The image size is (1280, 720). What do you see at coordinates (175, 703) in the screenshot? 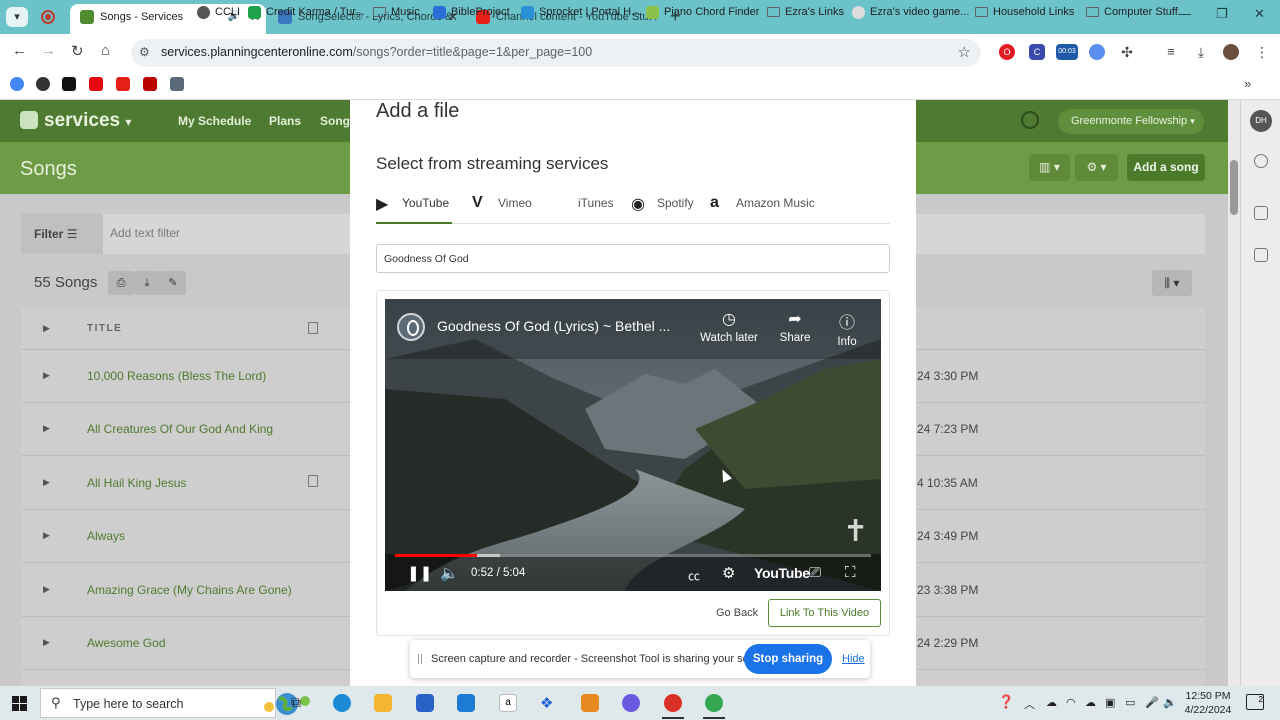
I see `taskbar-search-box: ⚲ Type here to search` at bounding box center [175, 703].